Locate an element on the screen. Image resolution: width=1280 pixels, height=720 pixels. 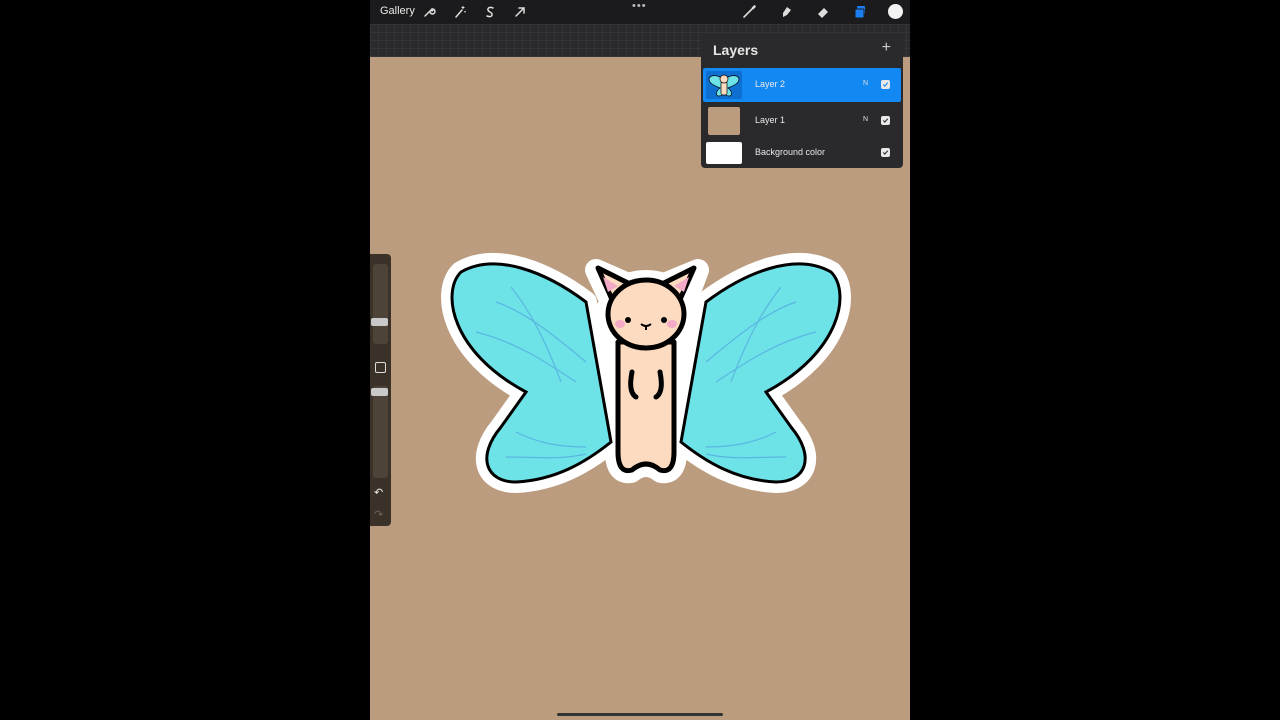
opacity-thumb is located at coordinates (379, 392).